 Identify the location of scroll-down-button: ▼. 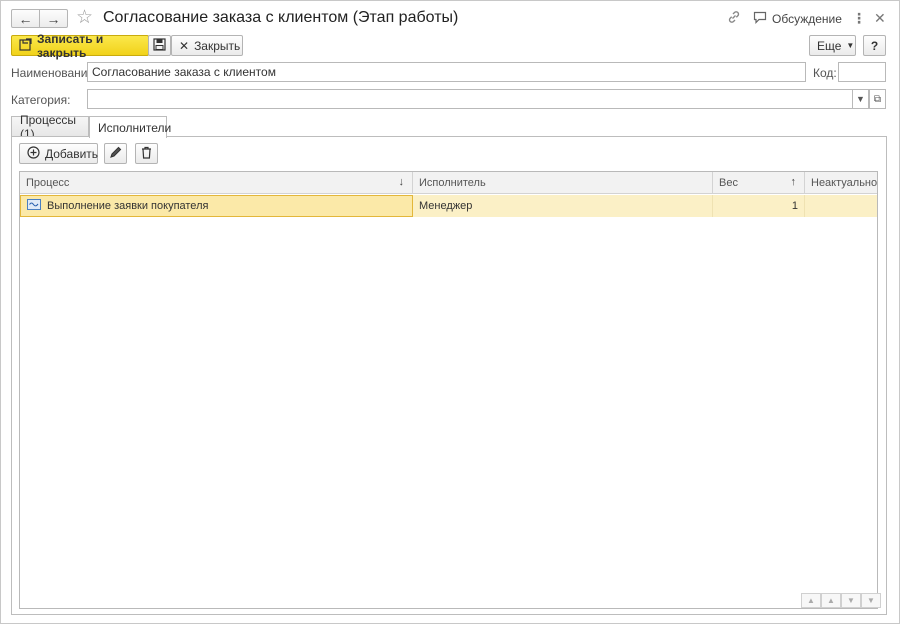
(851, 600).